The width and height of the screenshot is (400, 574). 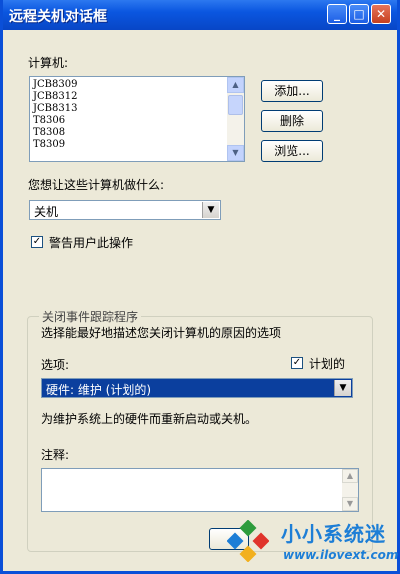 I want to click on watermark-title: 小小系统迷, so click(x=333, y=534).